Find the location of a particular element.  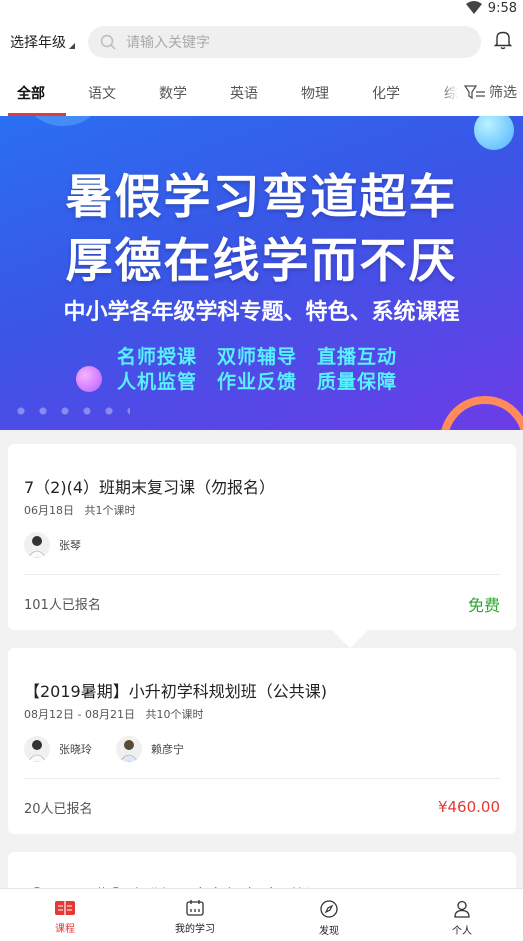

bell-icon is located at coordinates (503, 40).